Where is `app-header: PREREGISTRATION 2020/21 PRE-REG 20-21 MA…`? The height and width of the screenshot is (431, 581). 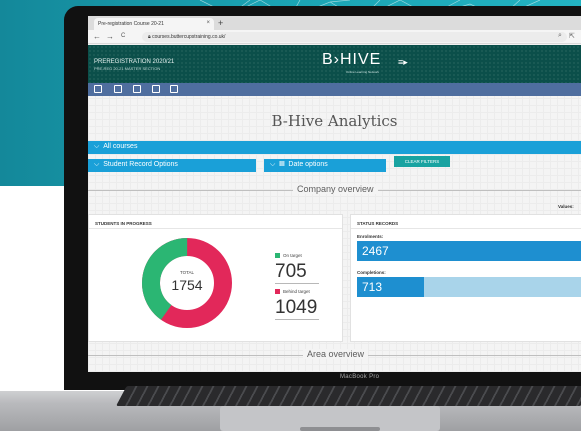
app-header: PREREGISTRATION 2020/21 PRE-REG 20-21 MA… is located at coordinates (334, 64).